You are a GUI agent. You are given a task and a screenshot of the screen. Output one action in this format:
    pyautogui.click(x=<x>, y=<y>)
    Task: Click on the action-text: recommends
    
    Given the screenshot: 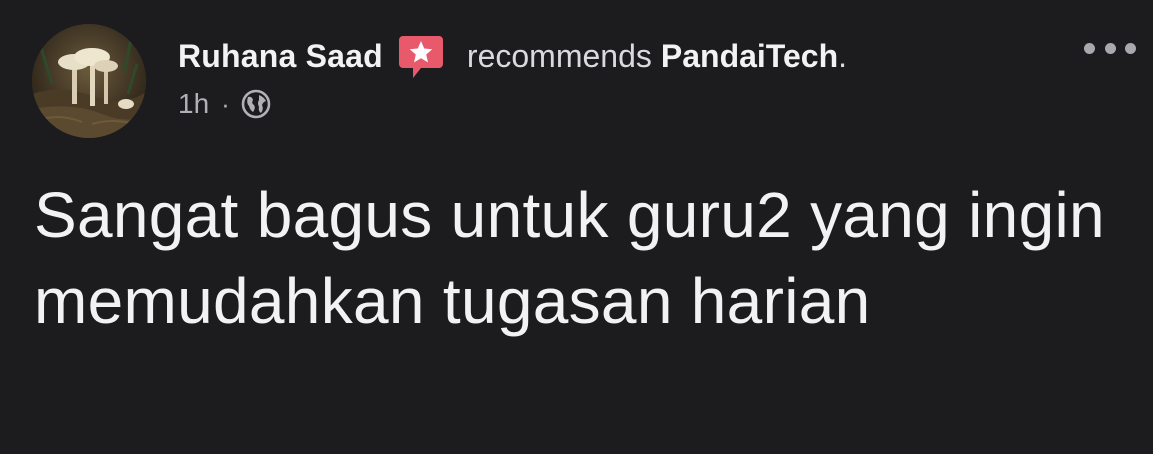 What is the action you would take?
    pyautogui.click(x=559, y=55)
    